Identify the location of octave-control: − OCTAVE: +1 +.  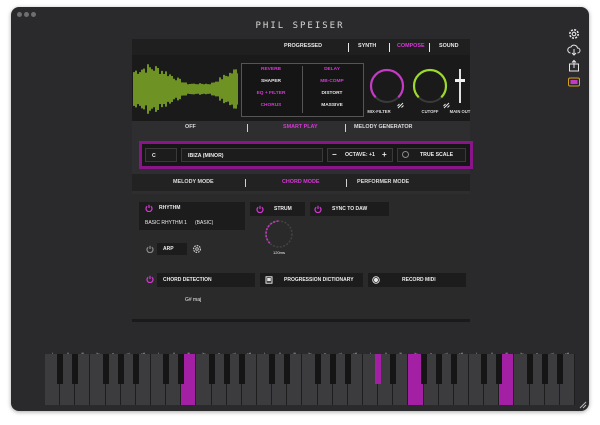
(360, 155).